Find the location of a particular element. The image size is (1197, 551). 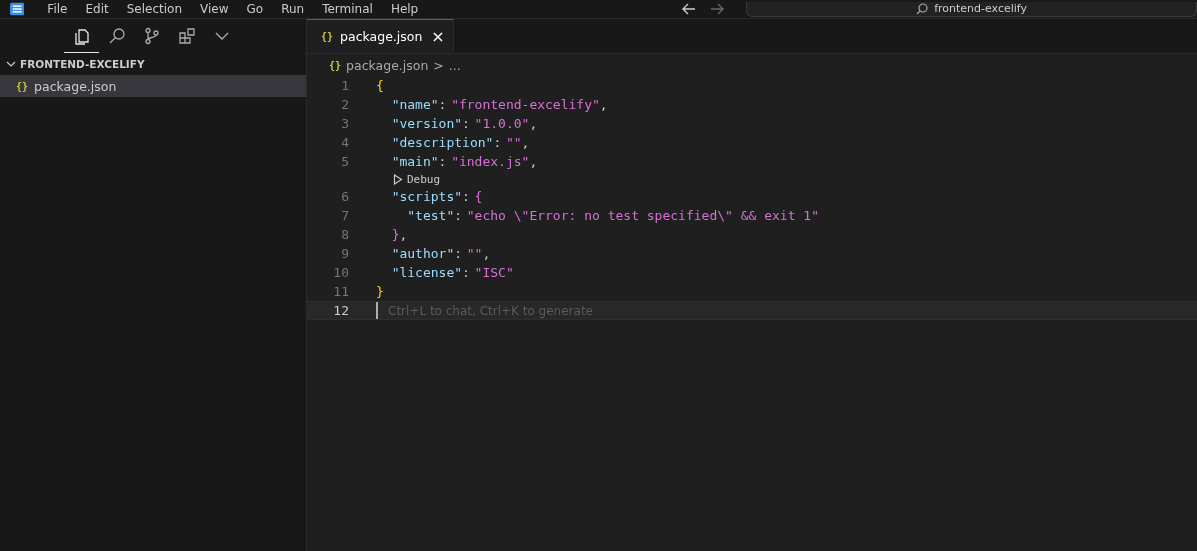

line-number: 9 is located at coordinates (344, 253).